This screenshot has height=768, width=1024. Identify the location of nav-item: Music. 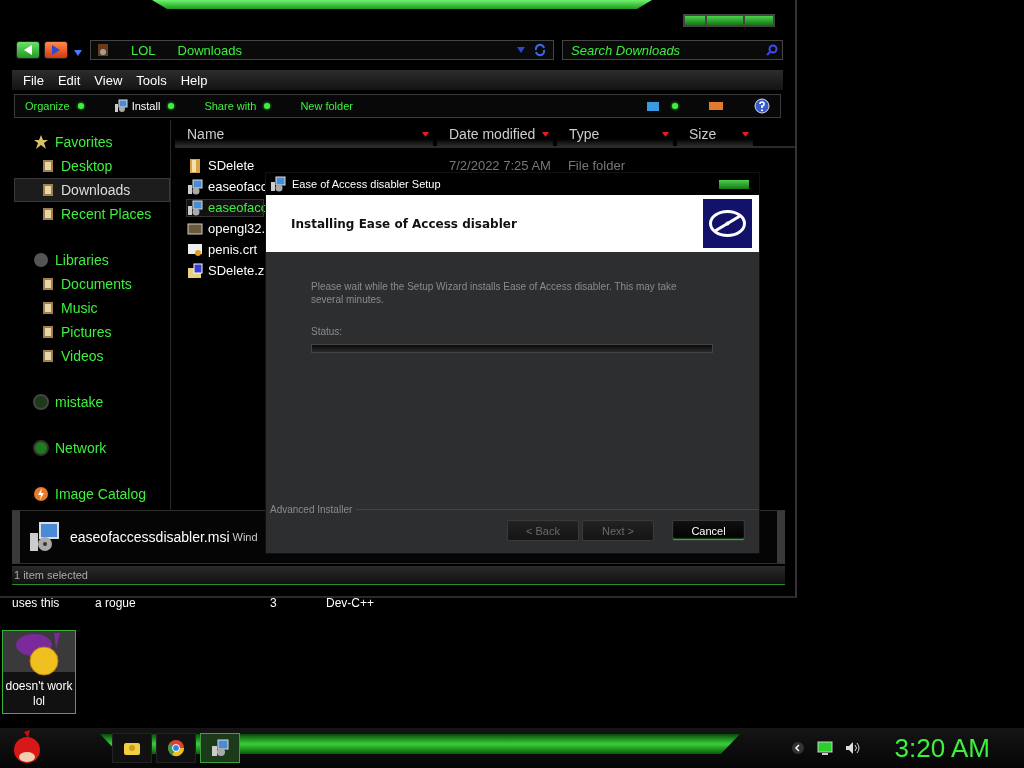
(92, 308).